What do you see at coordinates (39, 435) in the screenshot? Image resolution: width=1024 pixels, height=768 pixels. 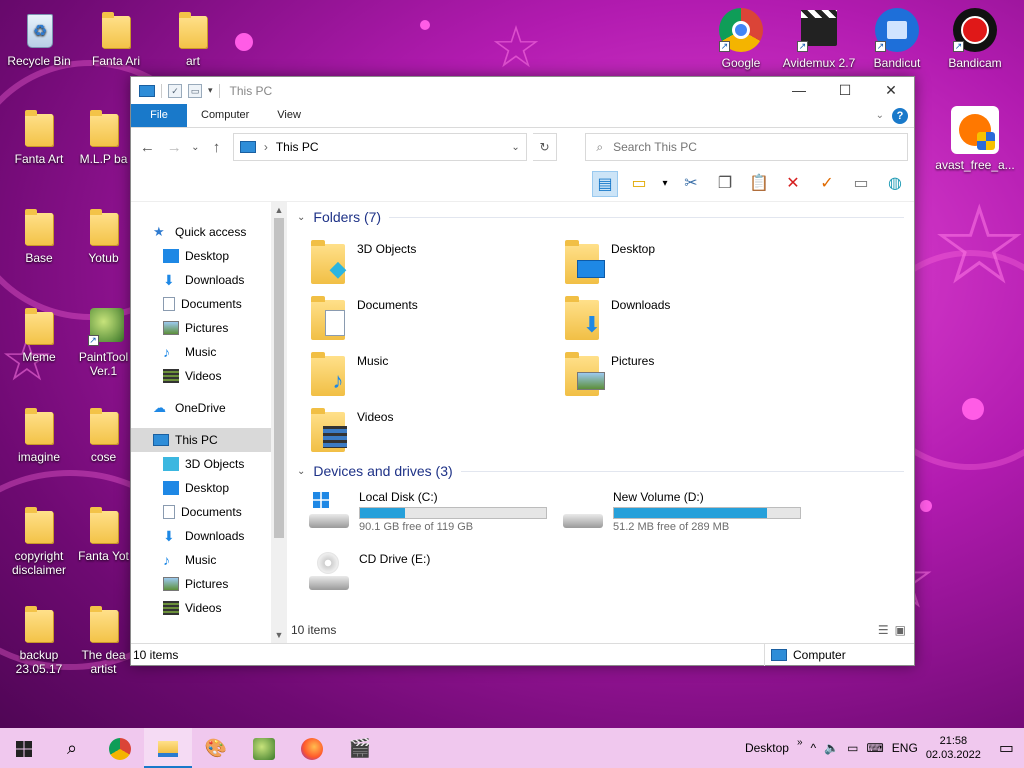 I see `desktop-icon-imagine: imagine` at bounding box center [39, 435].